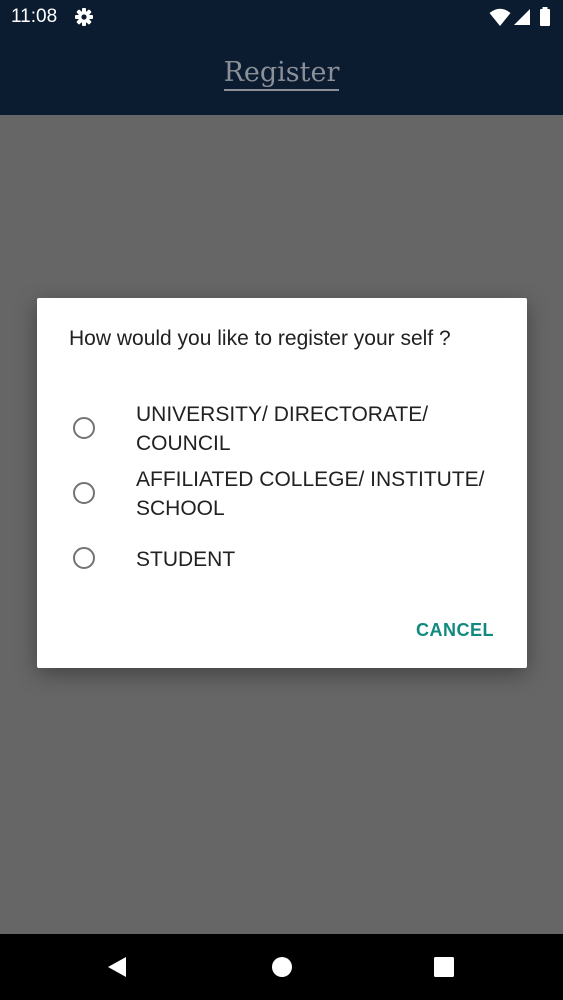 The height and width of the screenshot is (1000, 563). Describe the element at coordinates (310, 494) in the screenshot. I see `option-label: AFFILIATED COLLEGE/ INSTITUTE/ SCHOOL` at that location.